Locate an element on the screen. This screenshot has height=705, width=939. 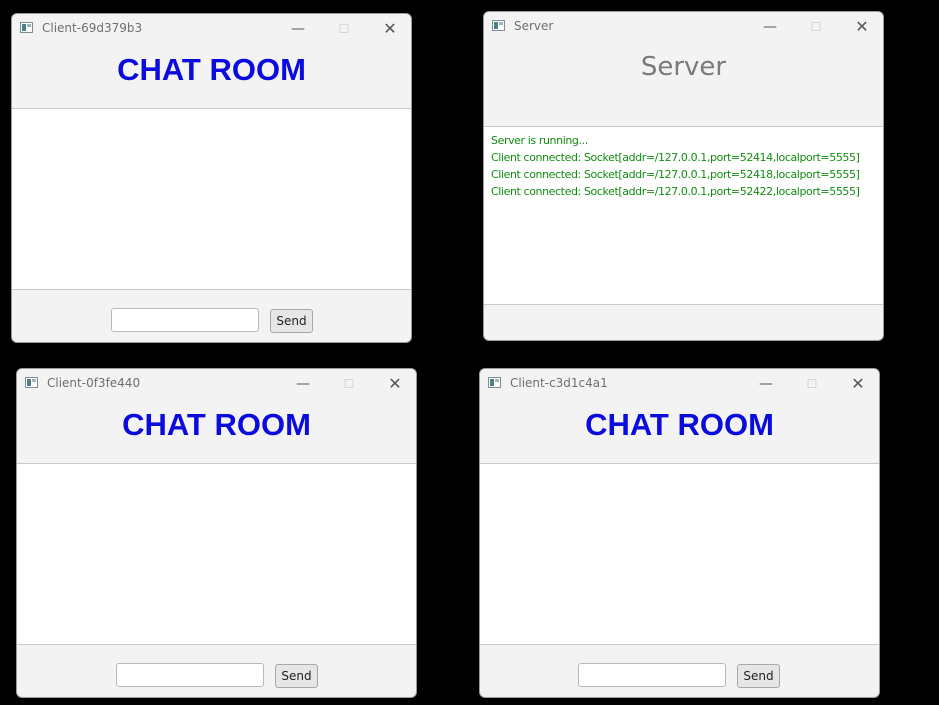
window-title: Client-69d379b3 is located at coordinates (92, 28).